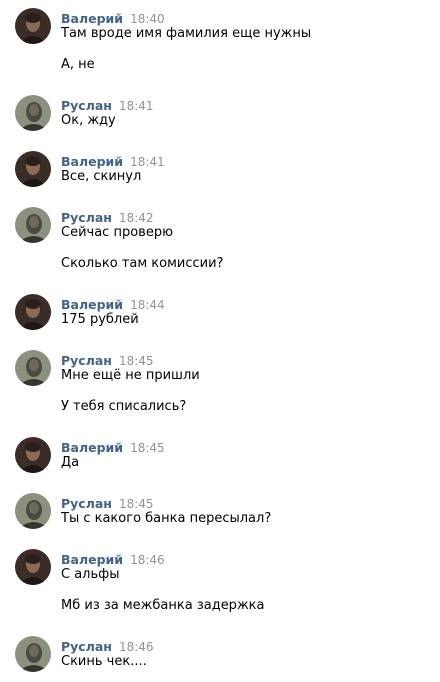 Image resolution: width=440 pixels, height=682 pixels. Describe the element at coordinates (163, 605) in the screenshot. I see `message-text: Мб из за межбанка задержка` at that location.